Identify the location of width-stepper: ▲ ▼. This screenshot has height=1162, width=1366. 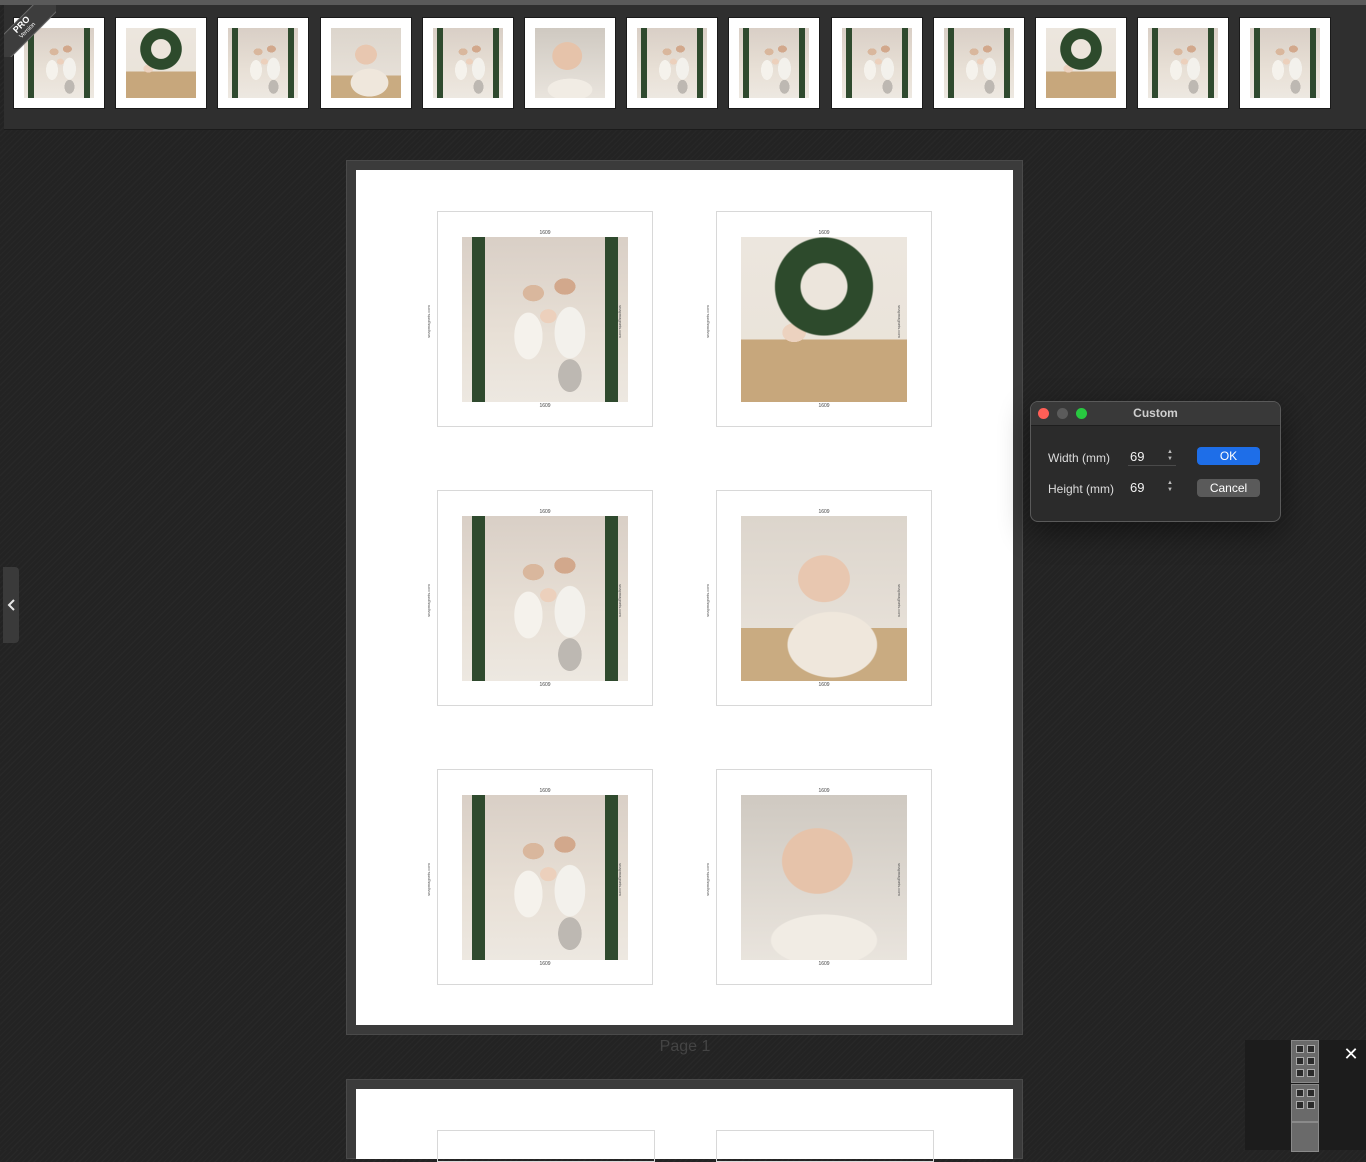
(1170, 457).